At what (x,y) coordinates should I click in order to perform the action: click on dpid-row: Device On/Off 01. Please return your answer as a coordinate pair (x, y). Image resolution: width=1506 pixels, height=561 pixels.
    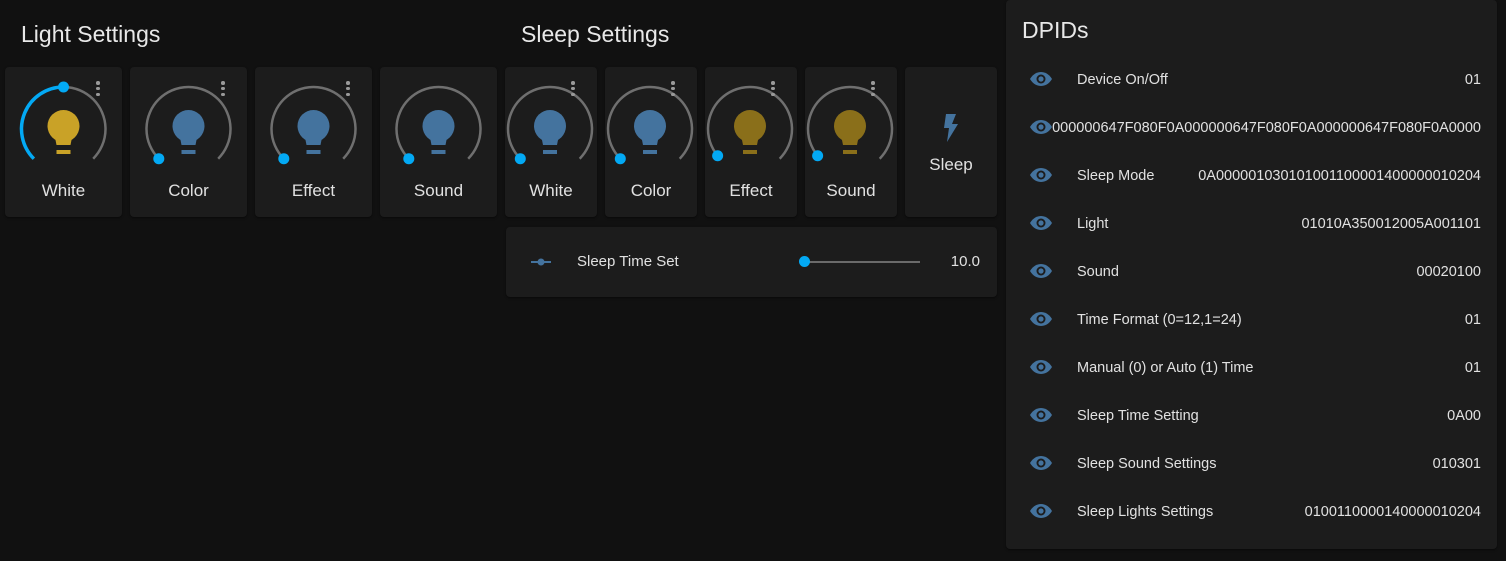
    Looking at the image, I should click on (1251, 81).